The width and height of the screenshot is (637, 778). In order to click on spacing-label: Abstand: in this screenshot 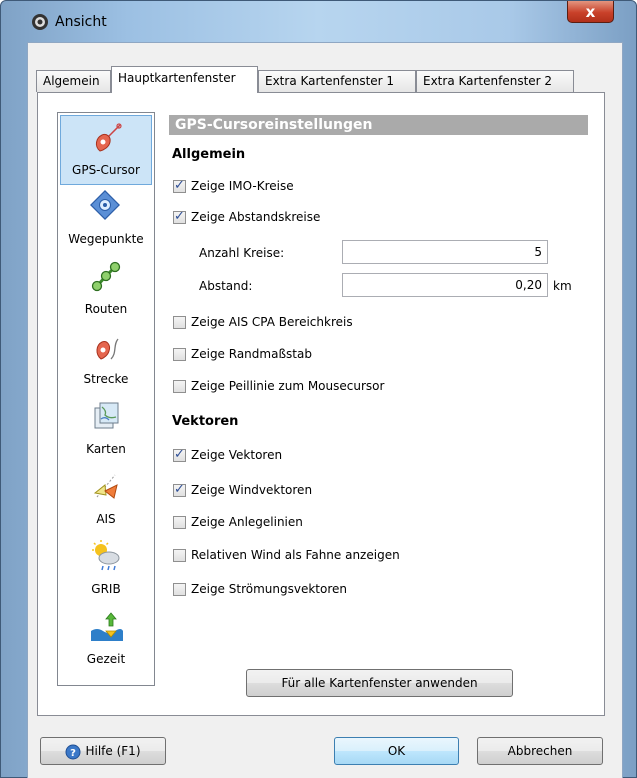, I will do `click(226, 286)`.